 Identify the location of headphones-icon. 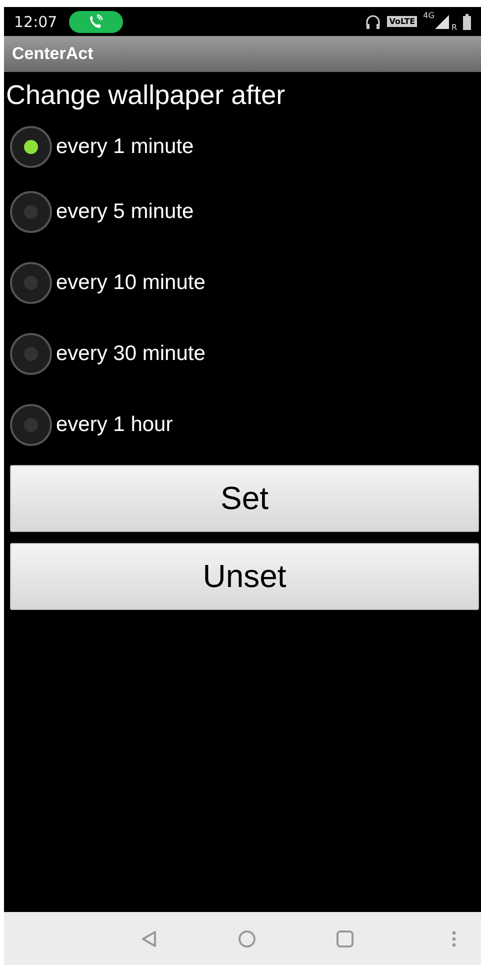
(373, 22).